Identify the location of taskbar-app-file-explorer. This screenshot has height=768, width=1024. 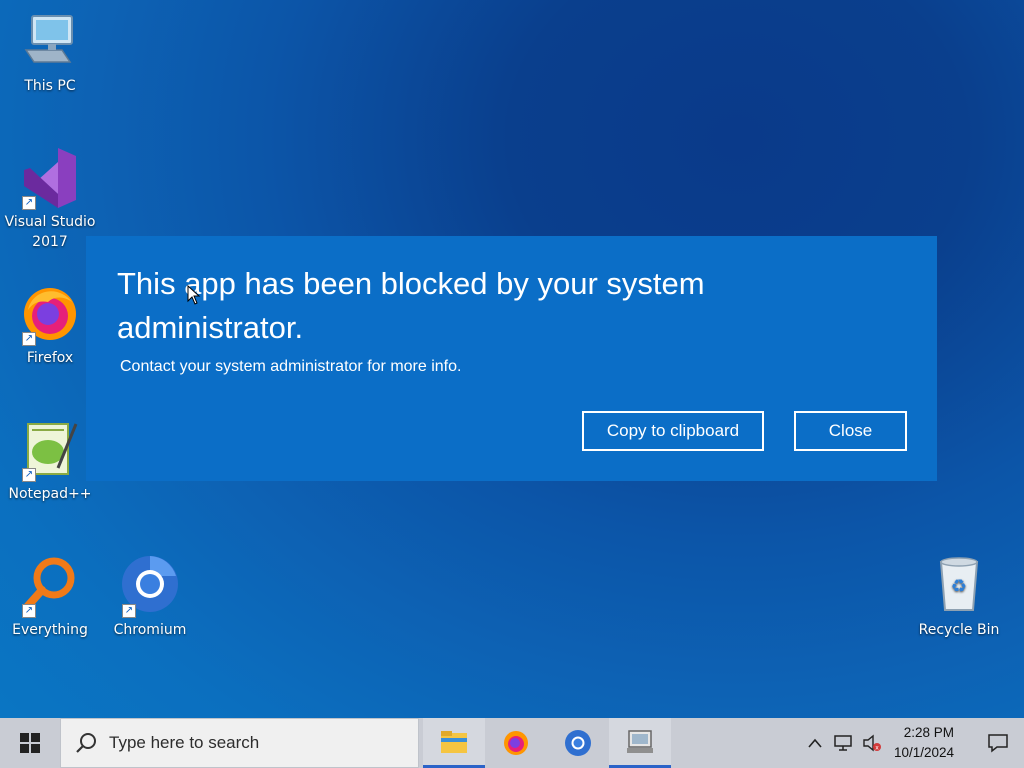
(454, 743).